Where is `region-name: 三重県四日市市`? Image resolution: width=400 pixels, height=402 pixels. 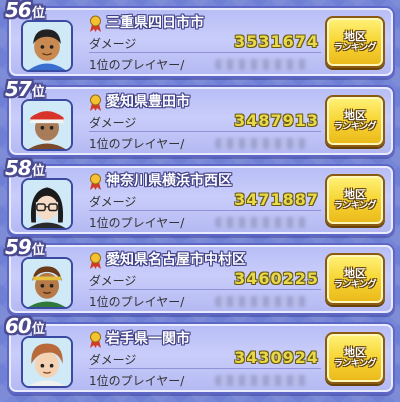
region-name: 三重県四日市市 is located at coordinates (155, 23).